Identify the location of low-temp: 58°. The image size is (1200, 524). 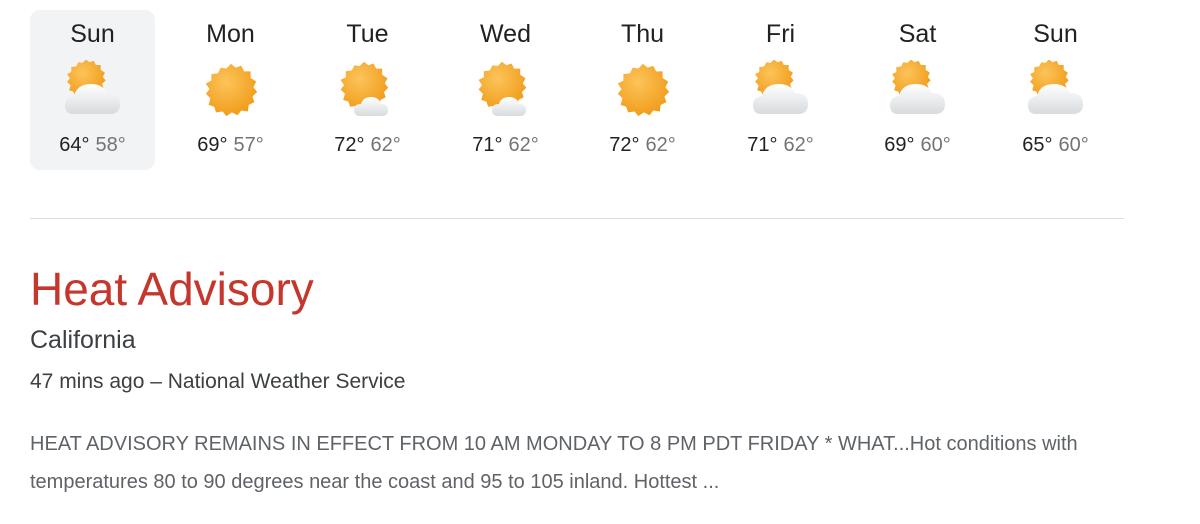
(110, 145).